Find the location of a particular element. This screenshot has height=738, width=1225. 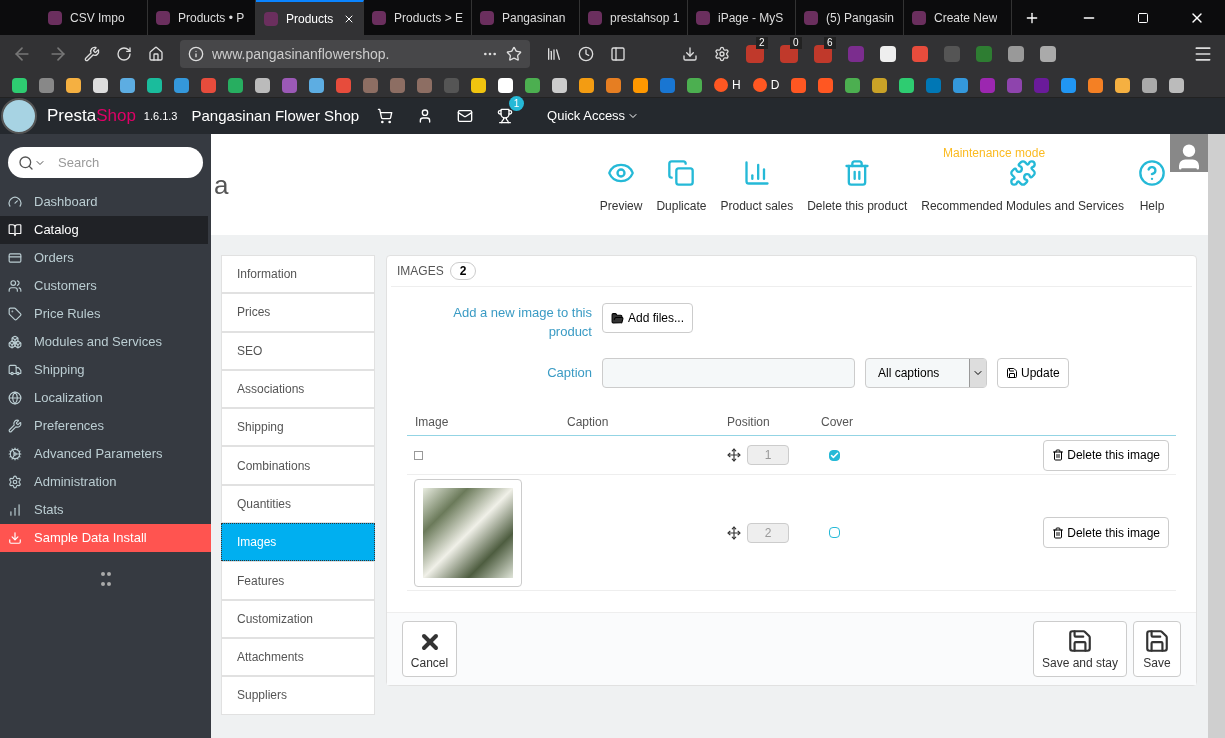

save-icon is located at coordinates (1080, 641).